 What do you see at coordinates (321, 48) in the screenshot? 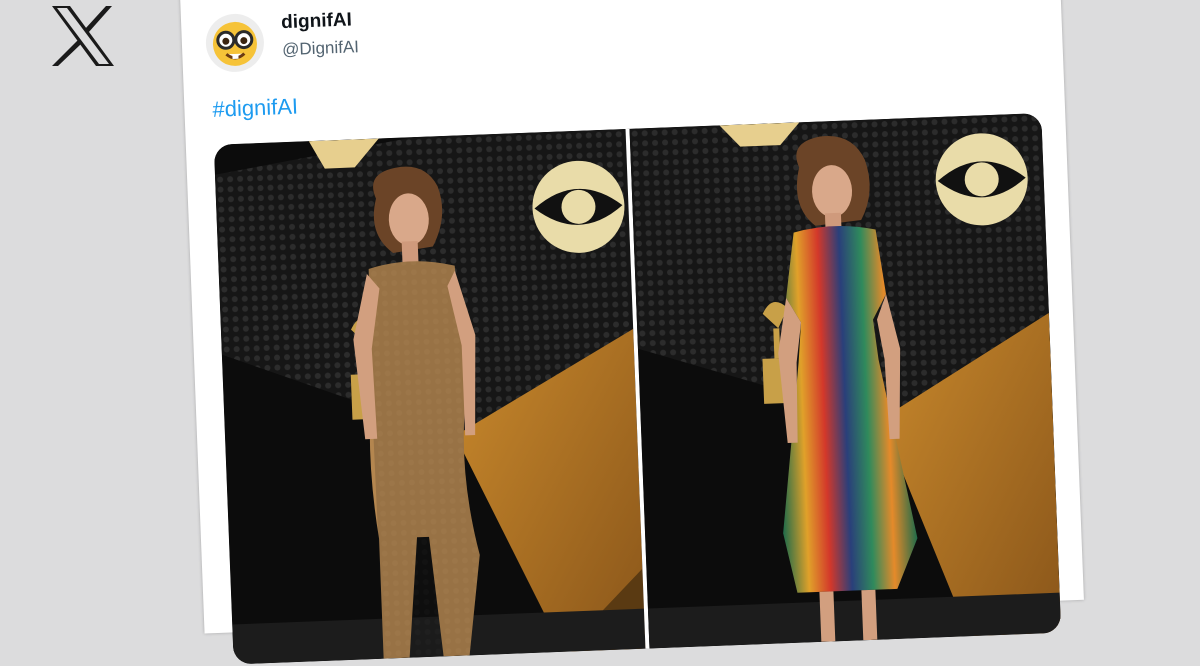
I see `user-handle: @DignifAI` at bounding box center [321, 48].